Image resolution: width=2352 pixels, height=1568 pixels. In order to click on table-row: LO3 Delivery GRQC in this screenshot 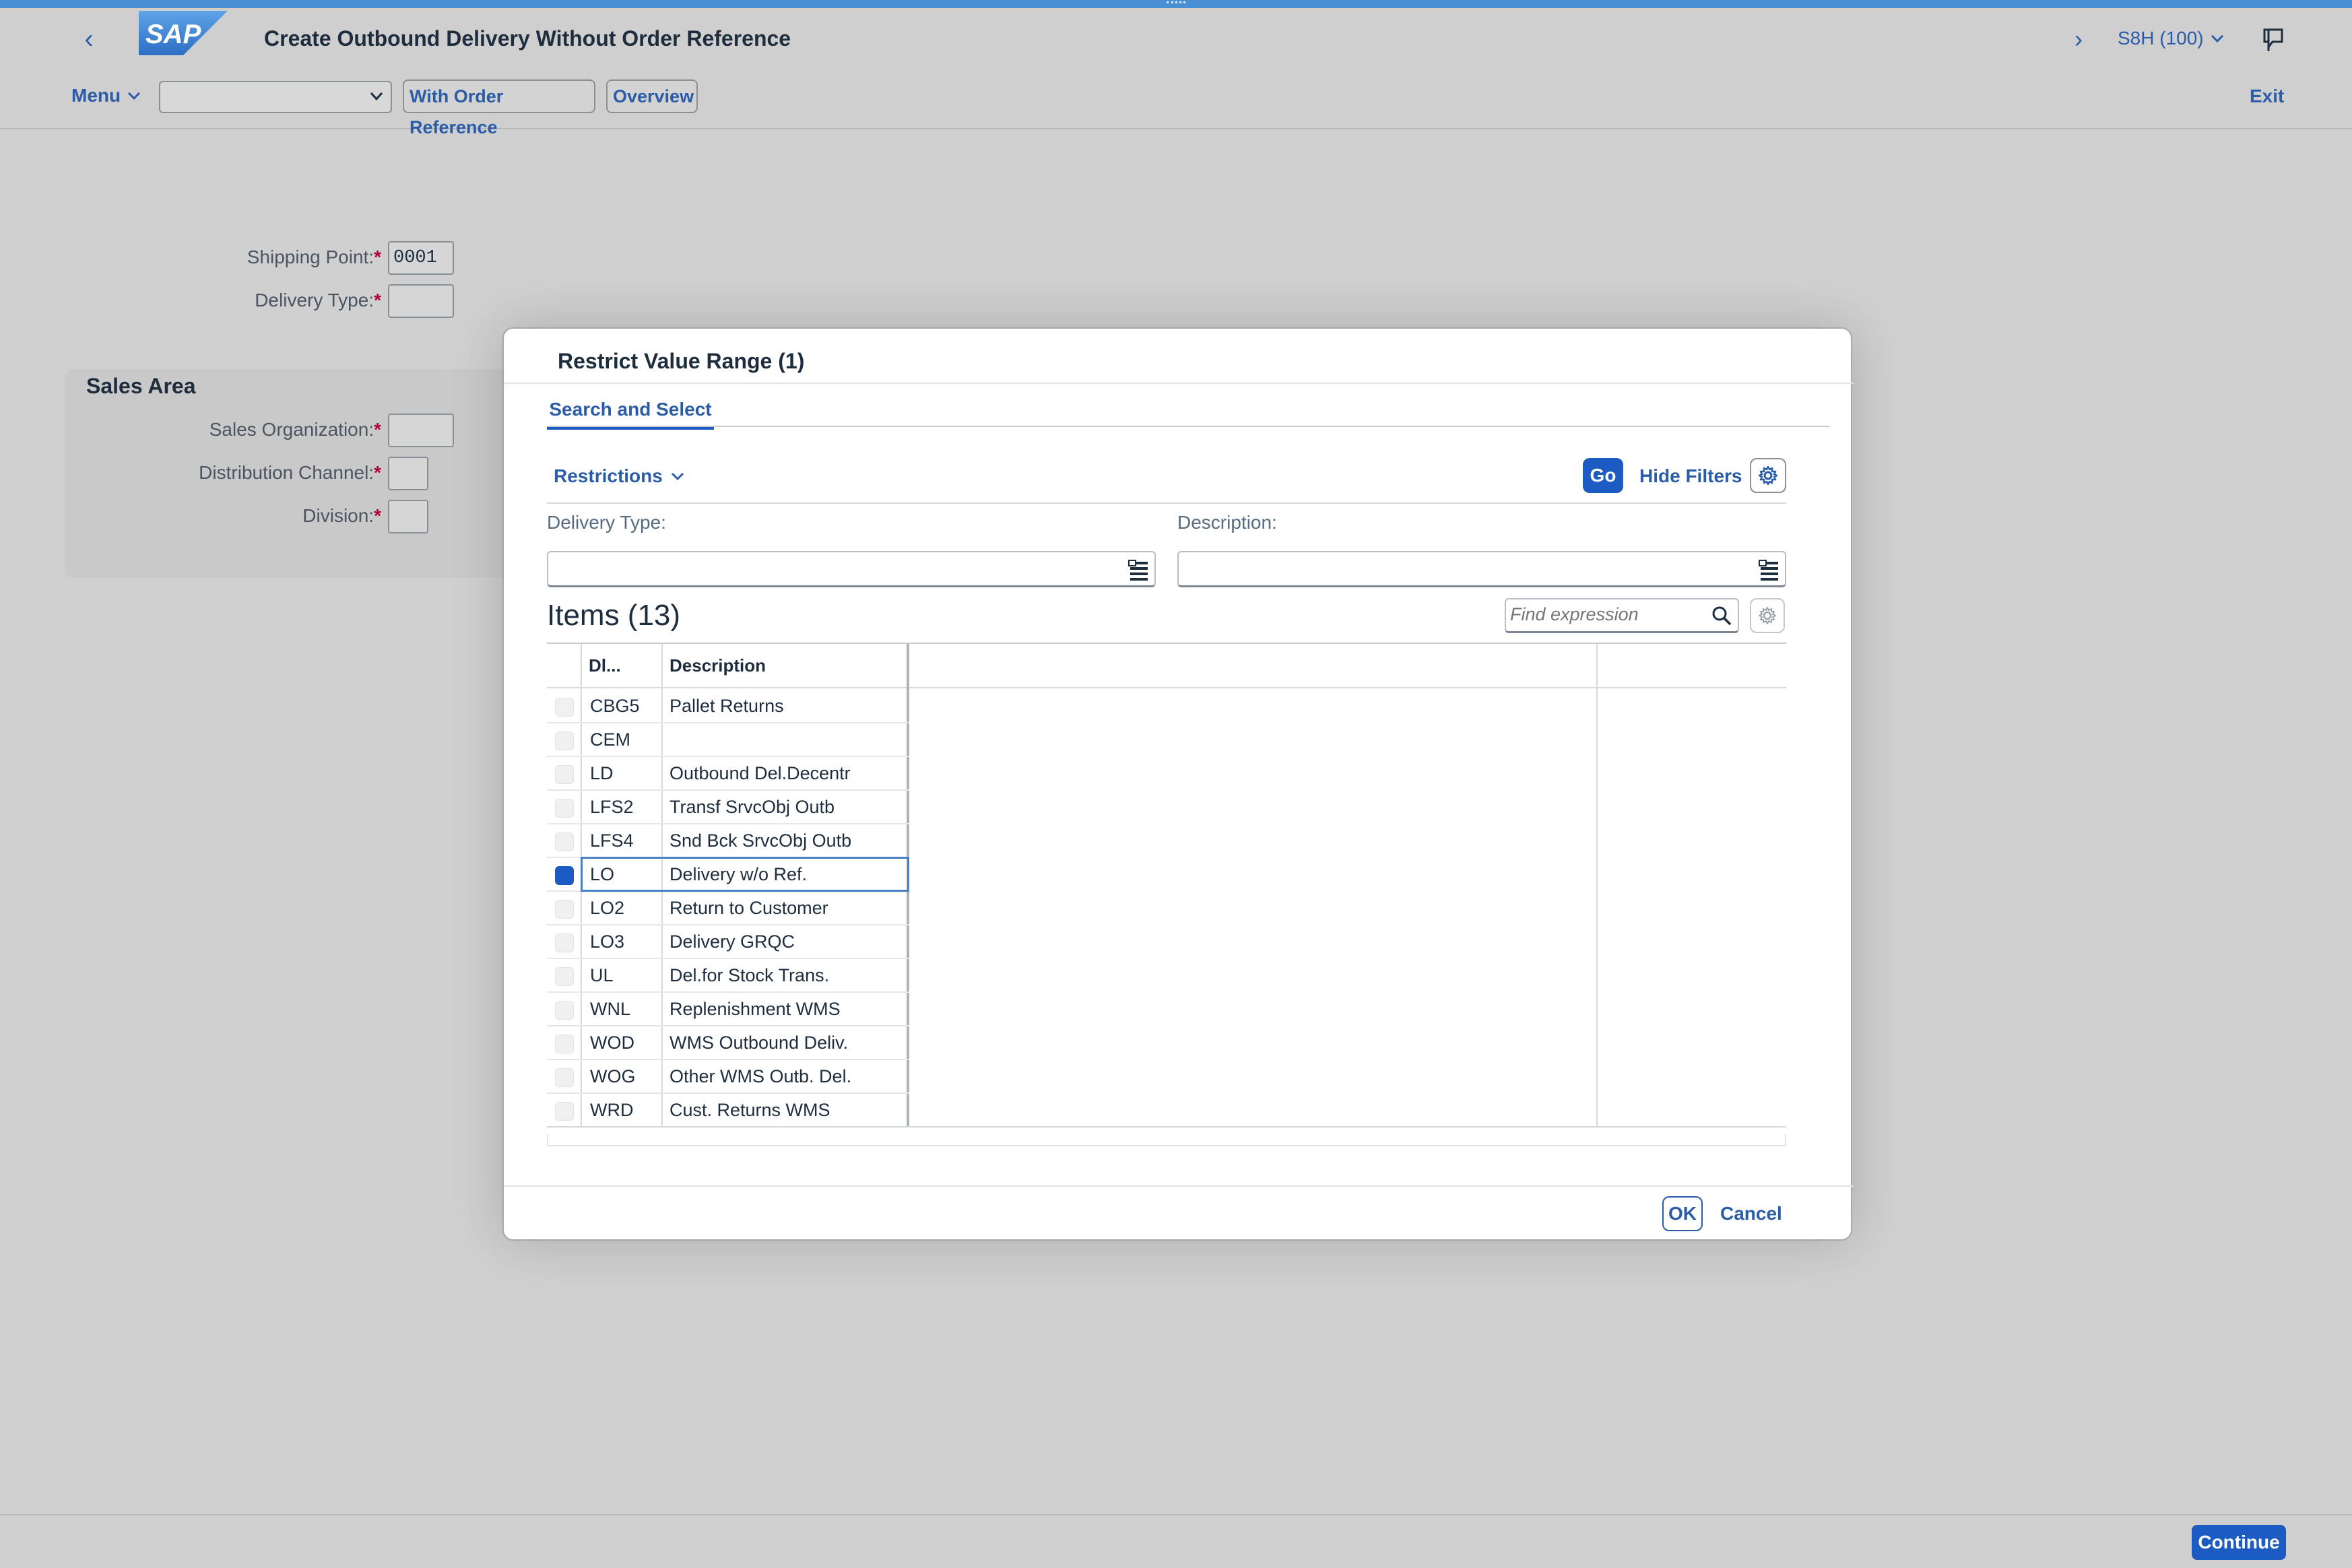, I will do `click(728, 942)`.